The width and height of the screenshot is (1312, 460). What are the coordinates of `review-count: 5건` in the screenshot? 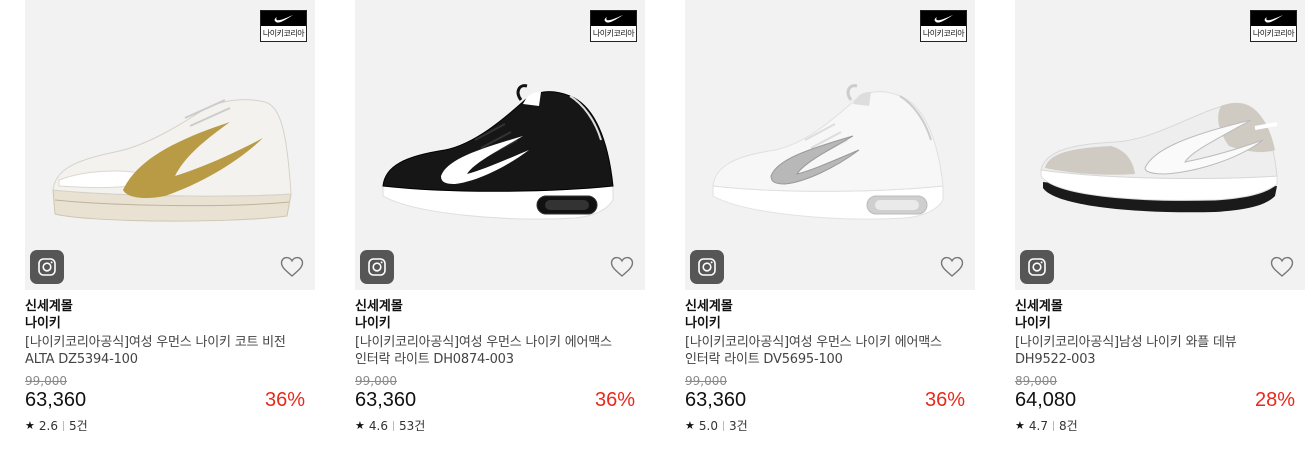 It's located at (78, 426).